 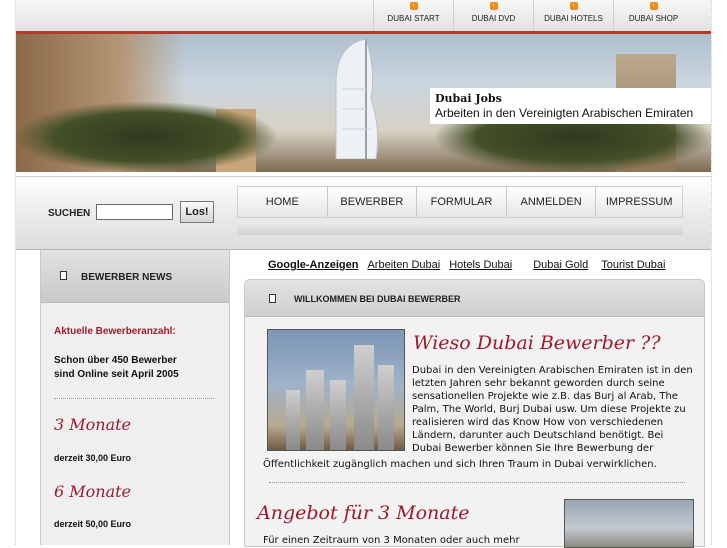 I want to click on ad-link-tourist-dubai: Tourist Dubai, so click(x=633, y=265).